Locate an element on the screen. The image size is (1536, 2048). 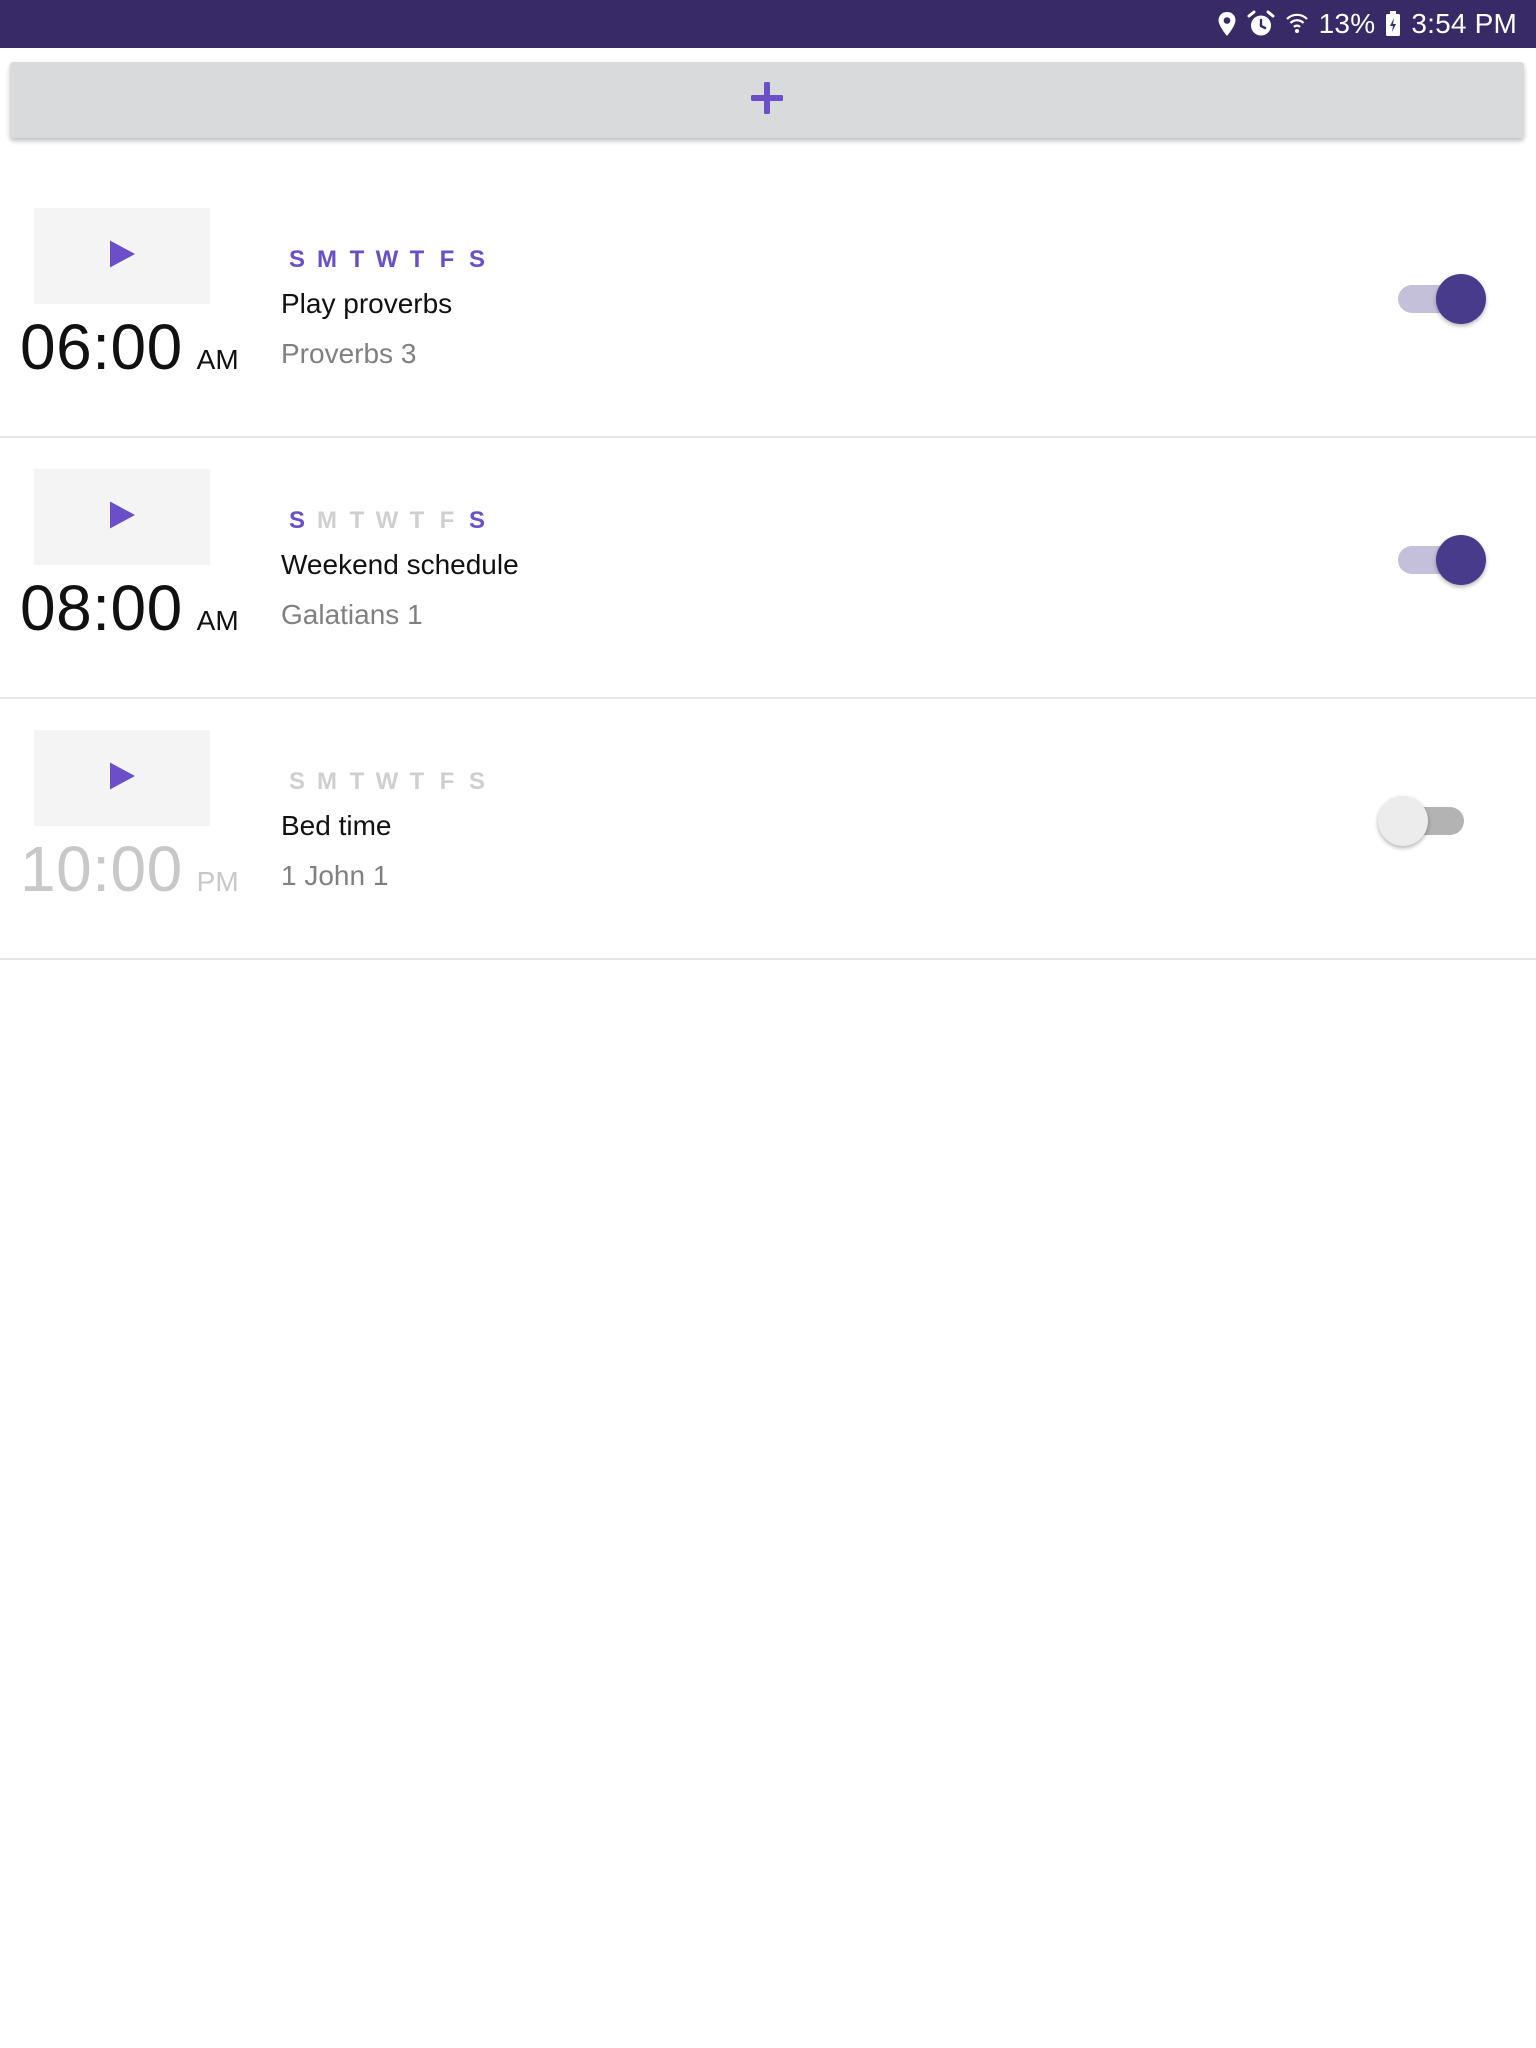
battery-percent: 13% is located at coordinates (1347, 23).